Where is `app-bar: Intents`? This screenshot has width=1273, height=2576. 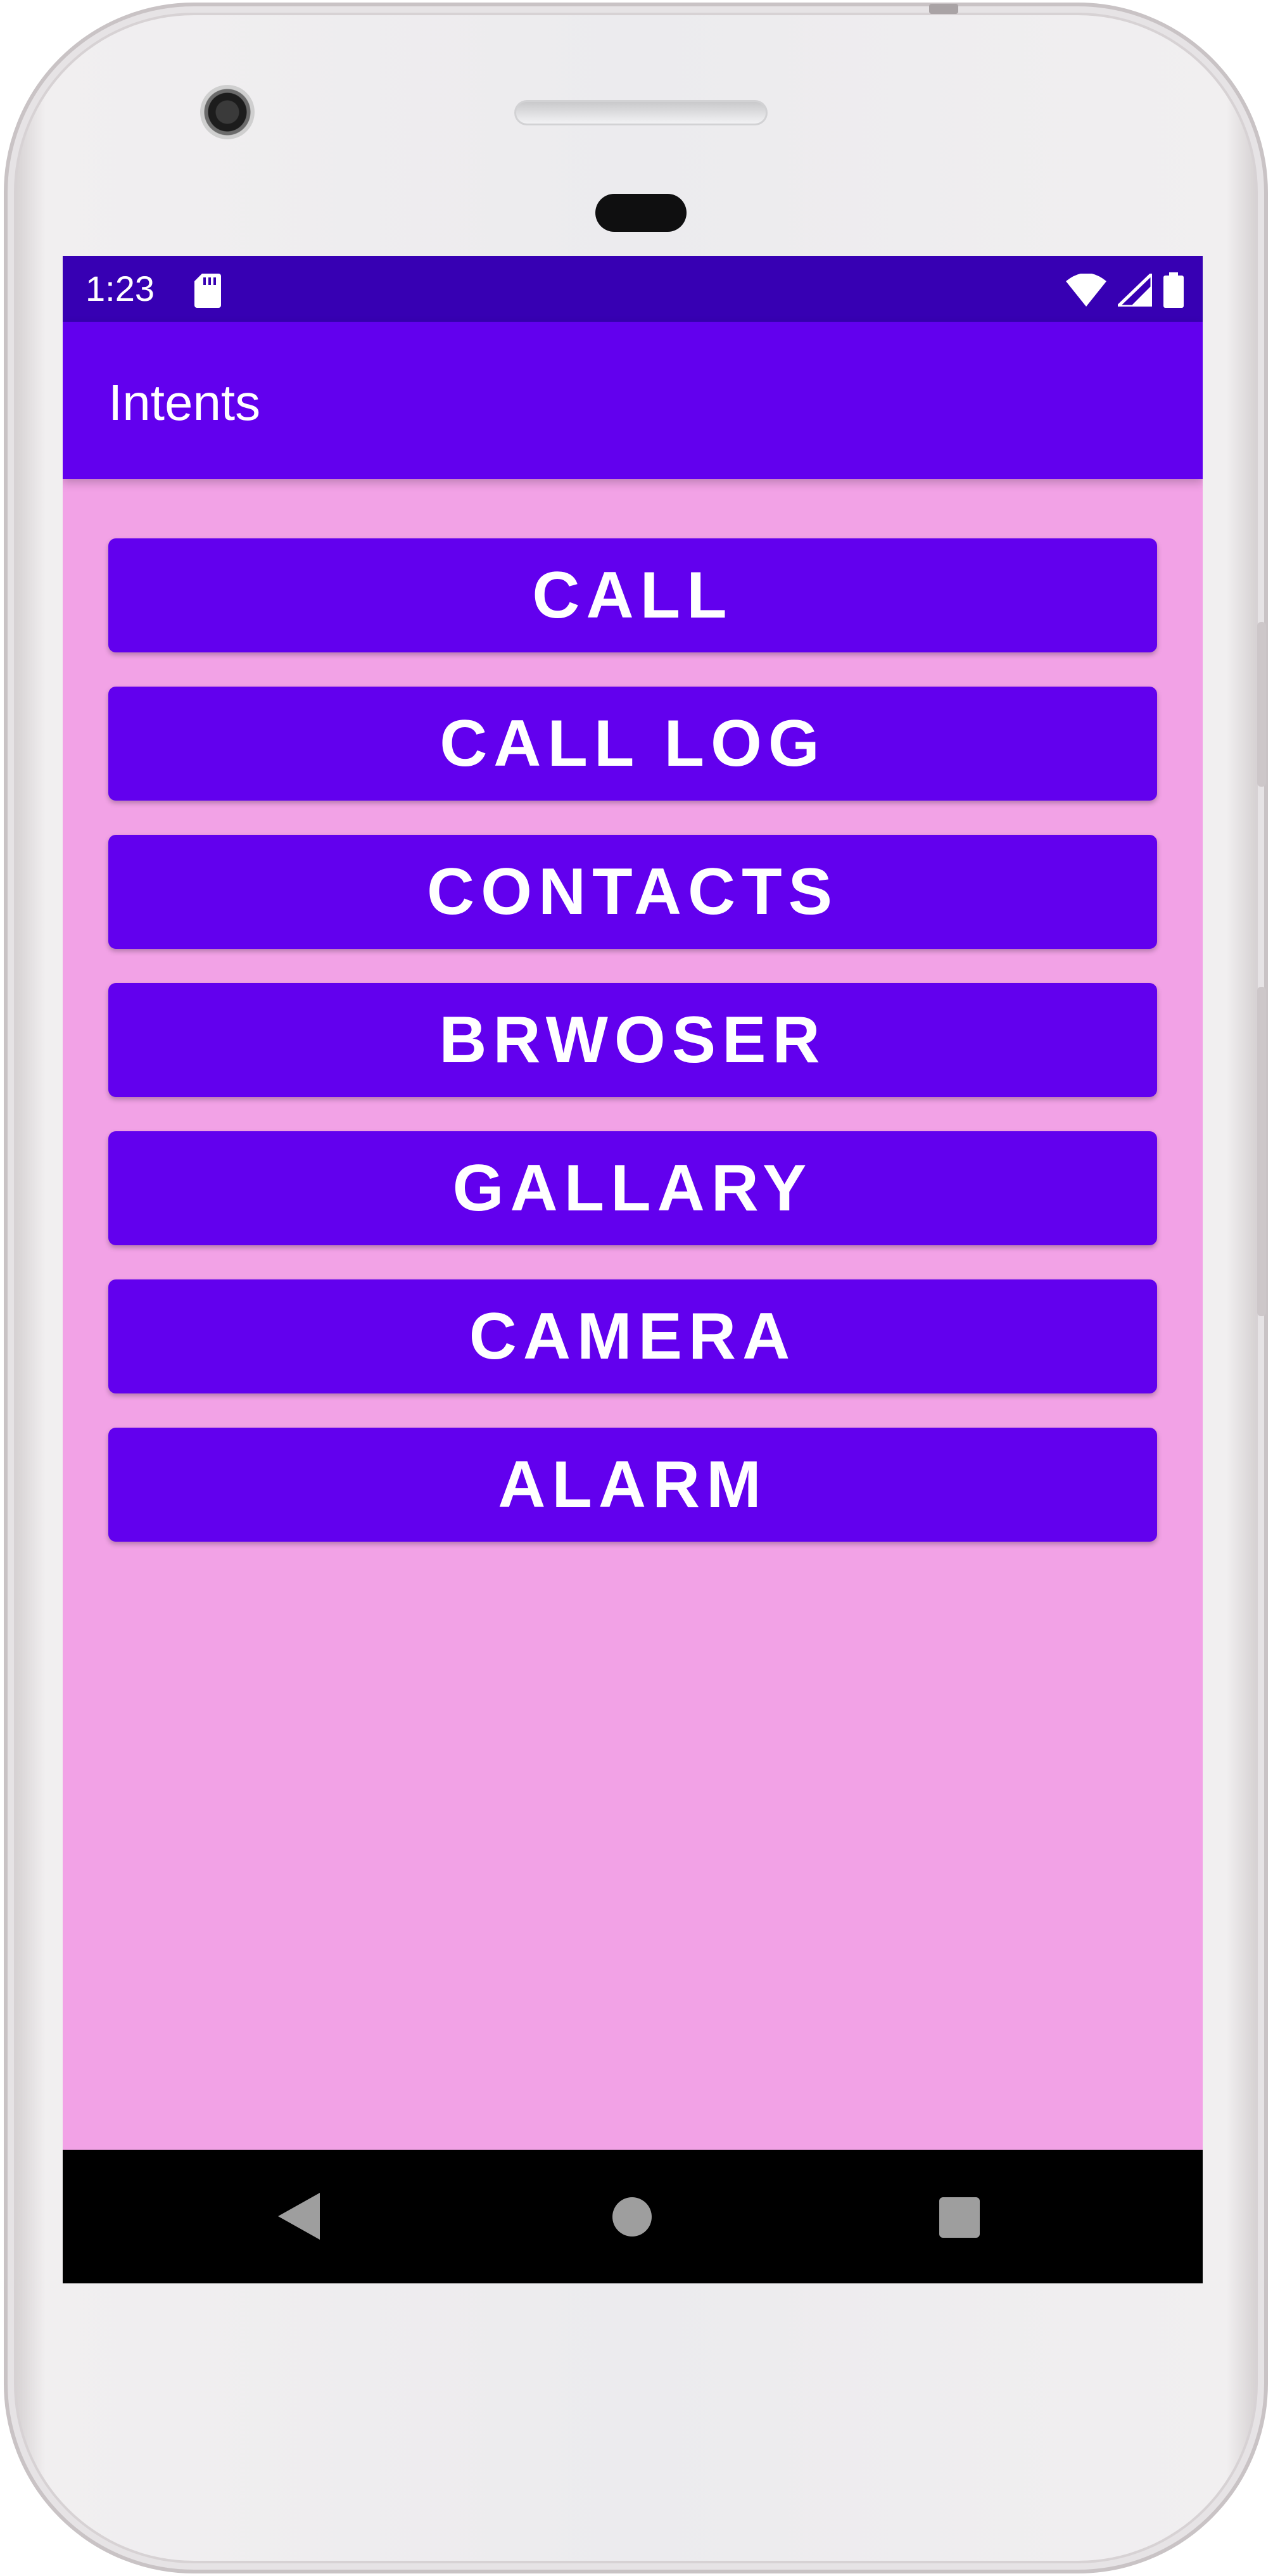
app-bar: Intents is located at coordinates (633, 400).